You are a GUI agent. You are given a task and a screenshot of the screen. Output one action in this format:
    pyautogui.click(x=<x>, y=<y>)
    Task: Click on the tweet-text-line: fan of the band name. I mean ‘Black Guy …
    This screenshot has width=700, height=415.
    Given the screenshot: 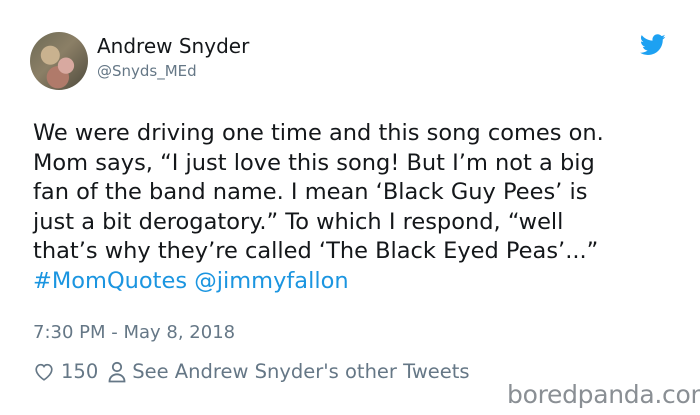 What is the action you would take?
    pyautogui.click(x=310, y=192)
    